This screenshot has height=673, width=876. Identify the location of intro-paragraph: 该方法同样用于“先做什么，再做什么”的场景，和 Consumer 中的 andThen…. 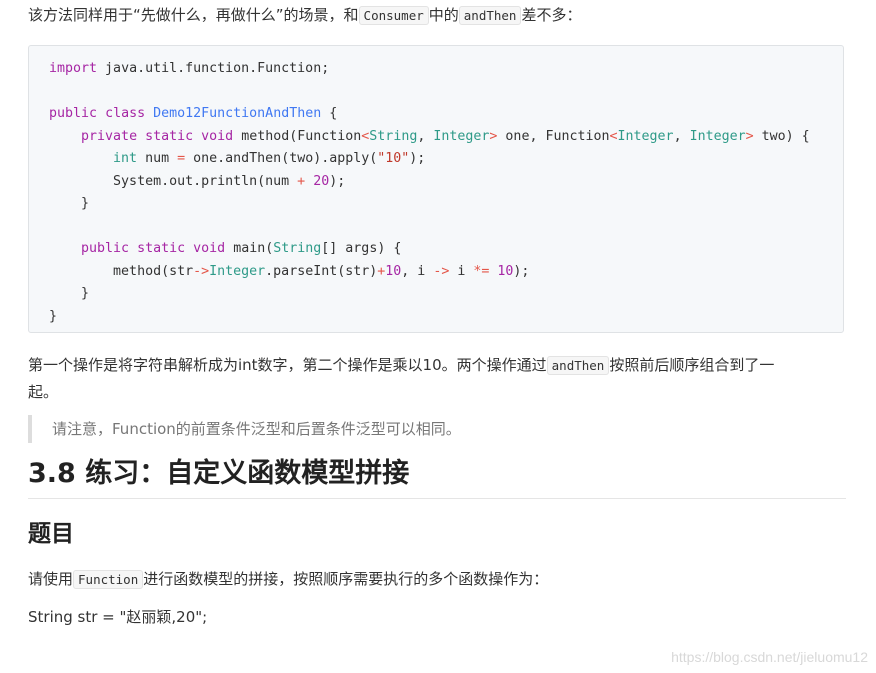
(304, 15).